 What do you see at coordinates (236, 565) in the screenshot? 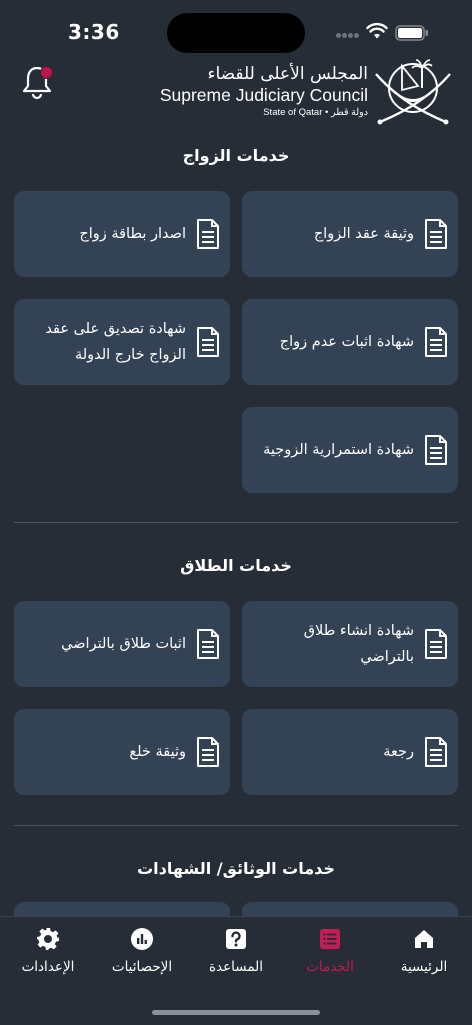
I see `section-title-divorce: خدمات الطلاق` at bounding box center [236, 565].